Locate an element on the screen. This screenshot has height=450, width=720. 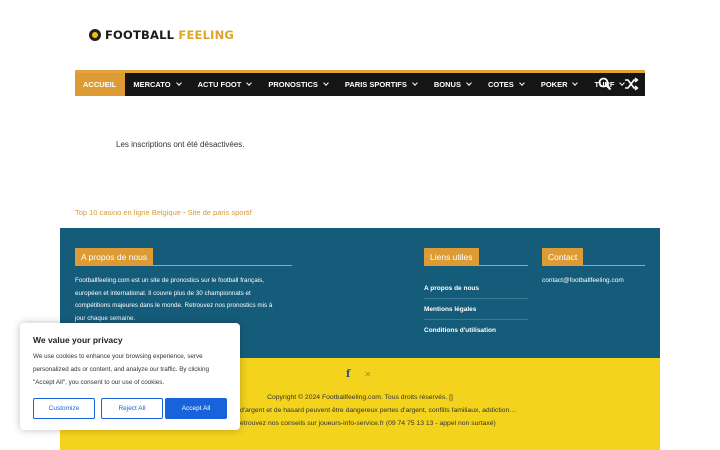
football-icon is located at coordinates (95, 35).